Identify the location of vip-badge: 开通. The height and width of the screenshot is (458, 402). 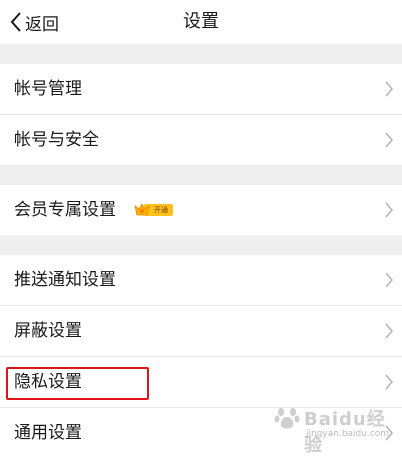
(154, 210).